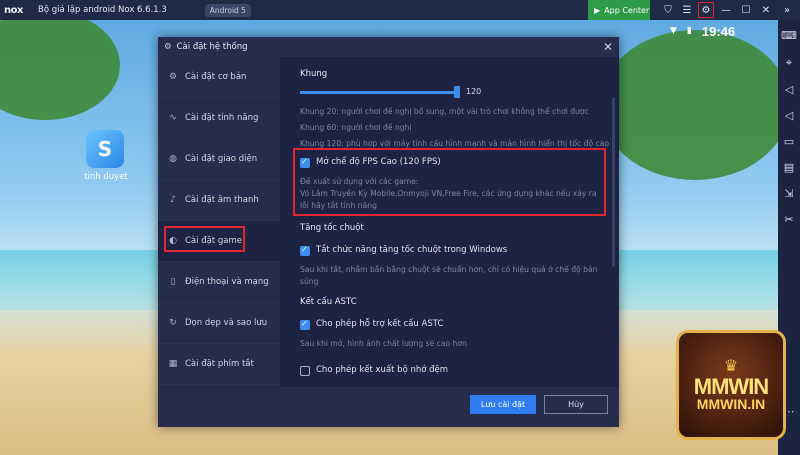 Image resolution: width=800 pixels, height=455 pixels. Describe the element at coordinates (359, 181) in the screenshot. I see `fps-desc-1: Đề xuất sử dụng với các game:` at that location.